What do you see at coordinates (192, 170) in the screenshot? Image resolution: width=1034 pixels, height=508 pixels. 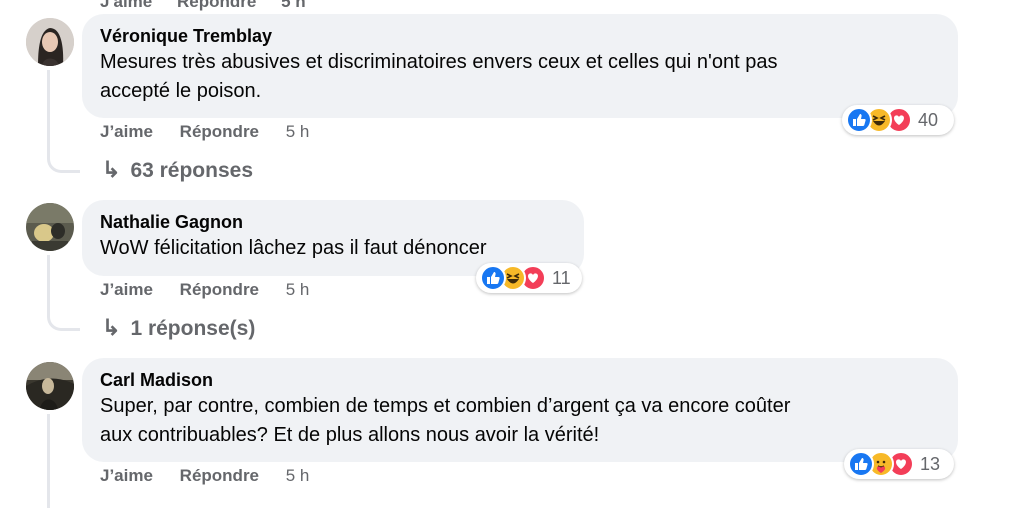 I see `replies-label: 63 réponses` at bounding box center [192, 170].